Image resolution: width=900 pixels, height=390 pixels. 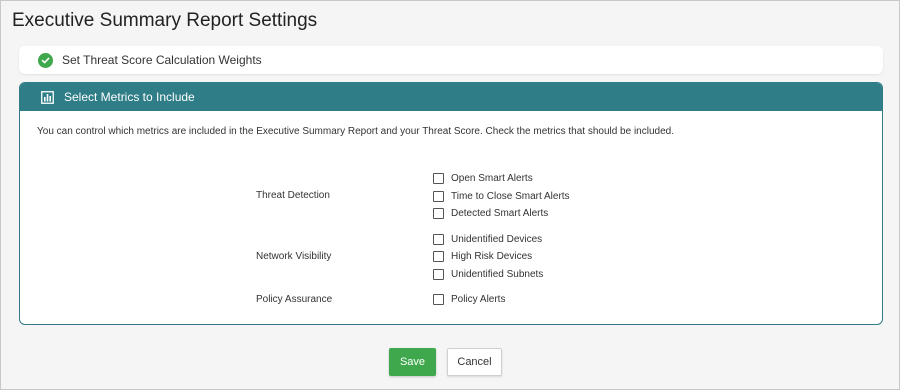 I want to click on metric-time-to-close-smart-alerts: Time to Close Smart Alerts, so click(x=501, y=196).